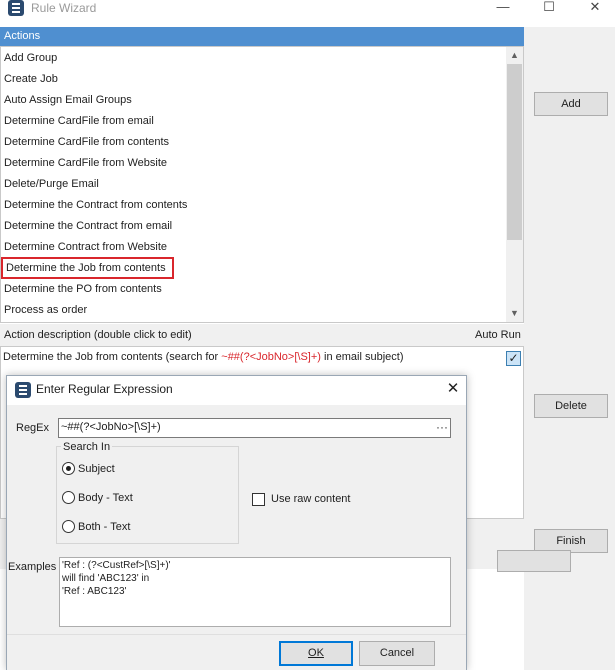  I want to click on action-item-cardfile-from-website: Determine CardFile from Website, so click(85, 163).